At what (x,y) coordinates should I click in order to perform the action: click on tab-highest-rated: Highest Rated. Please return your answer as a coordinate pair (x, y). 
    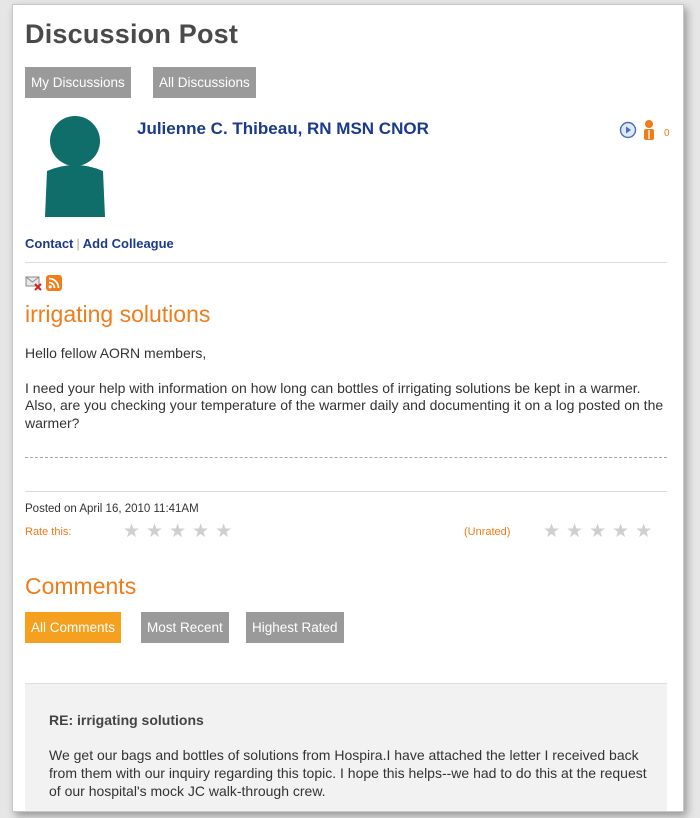
    Looking at the image, I should click on (295, 627).